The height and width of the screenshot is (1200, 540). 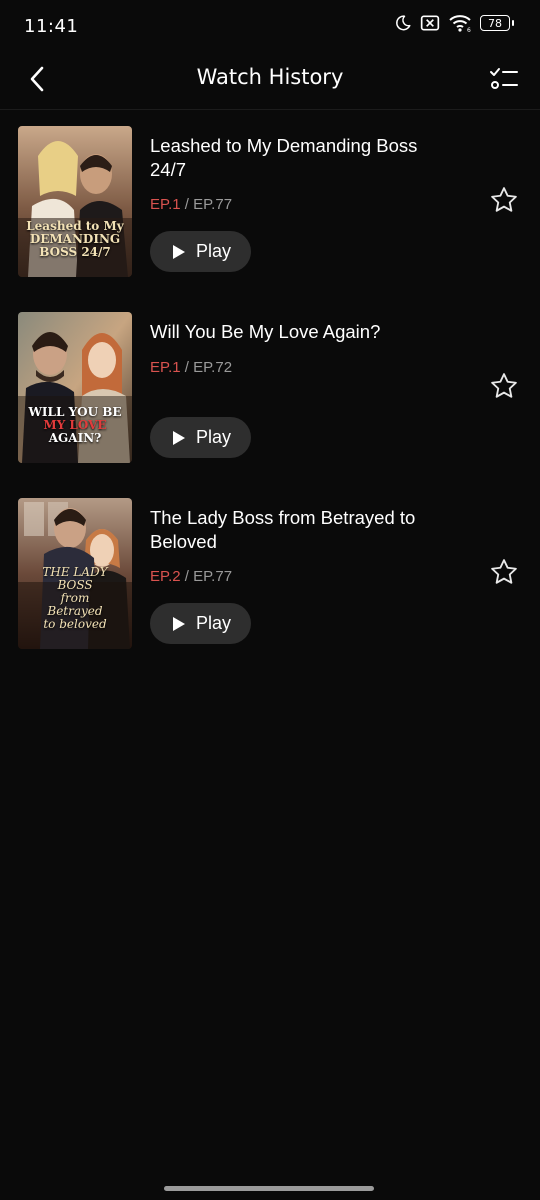 What do you see at coordinates (300, 530) in the screenshot?
I see `drama-title: The Lady Boss from Betrayed to Beloved` at bounding box center [300, 530].